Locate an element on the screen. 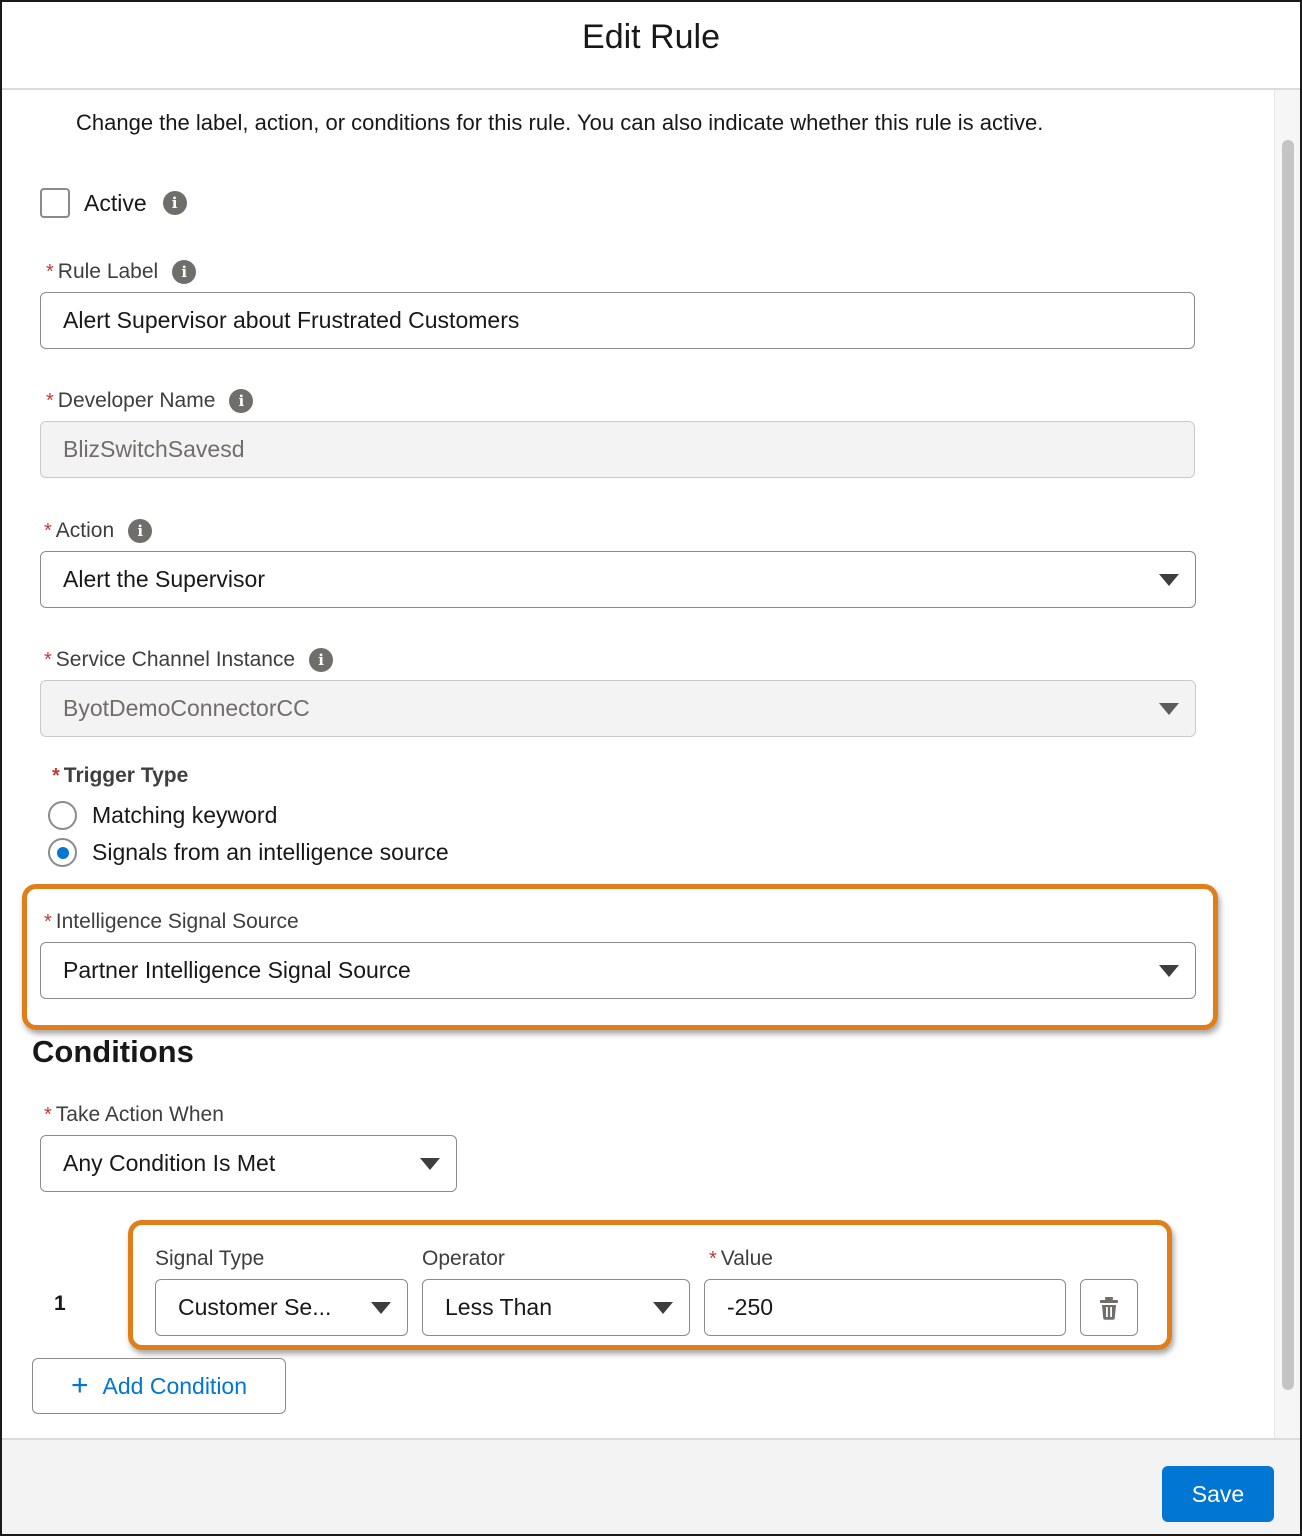 The image size is (1302, 1536). value-label: * Value is located at coordinates (741, 1259).